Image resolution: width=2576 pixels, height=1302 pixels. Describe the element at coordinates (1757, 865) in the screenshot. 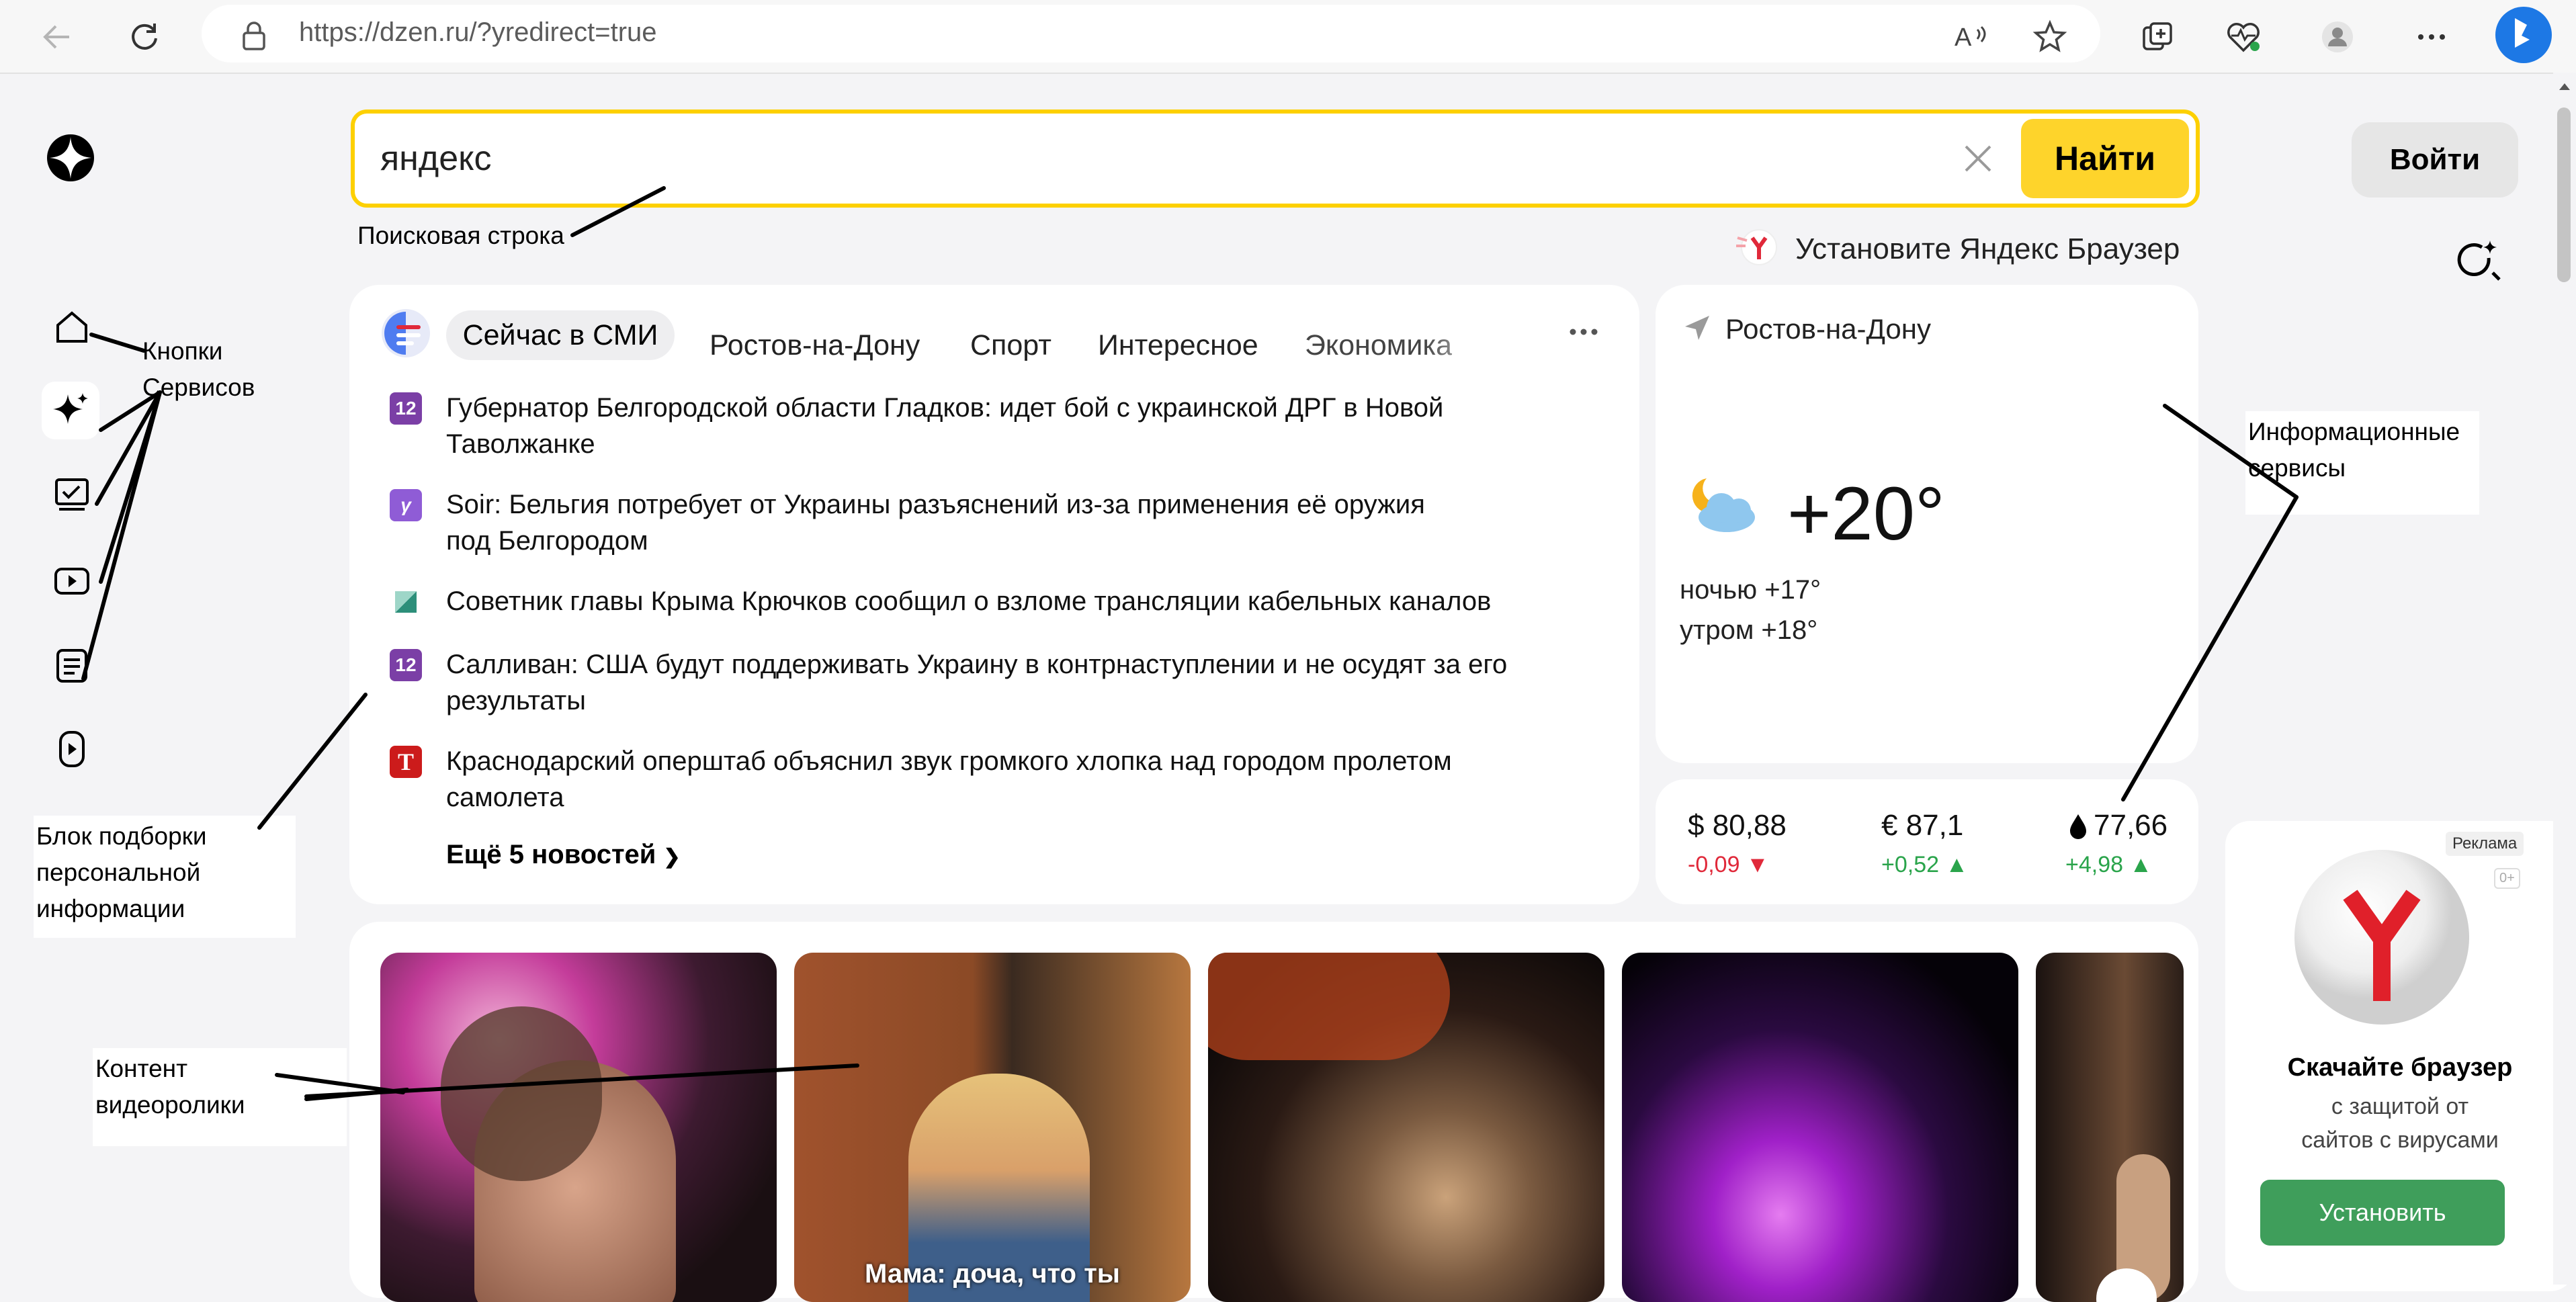

I see `triangle-down-icon: ▼` at that location.